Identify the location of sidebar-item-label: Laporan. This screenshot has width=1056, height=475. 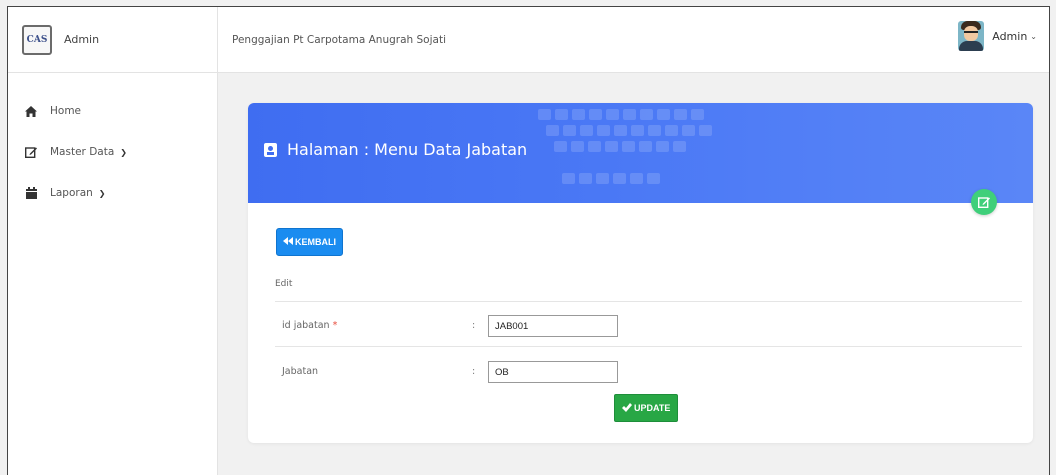
(71, 193).